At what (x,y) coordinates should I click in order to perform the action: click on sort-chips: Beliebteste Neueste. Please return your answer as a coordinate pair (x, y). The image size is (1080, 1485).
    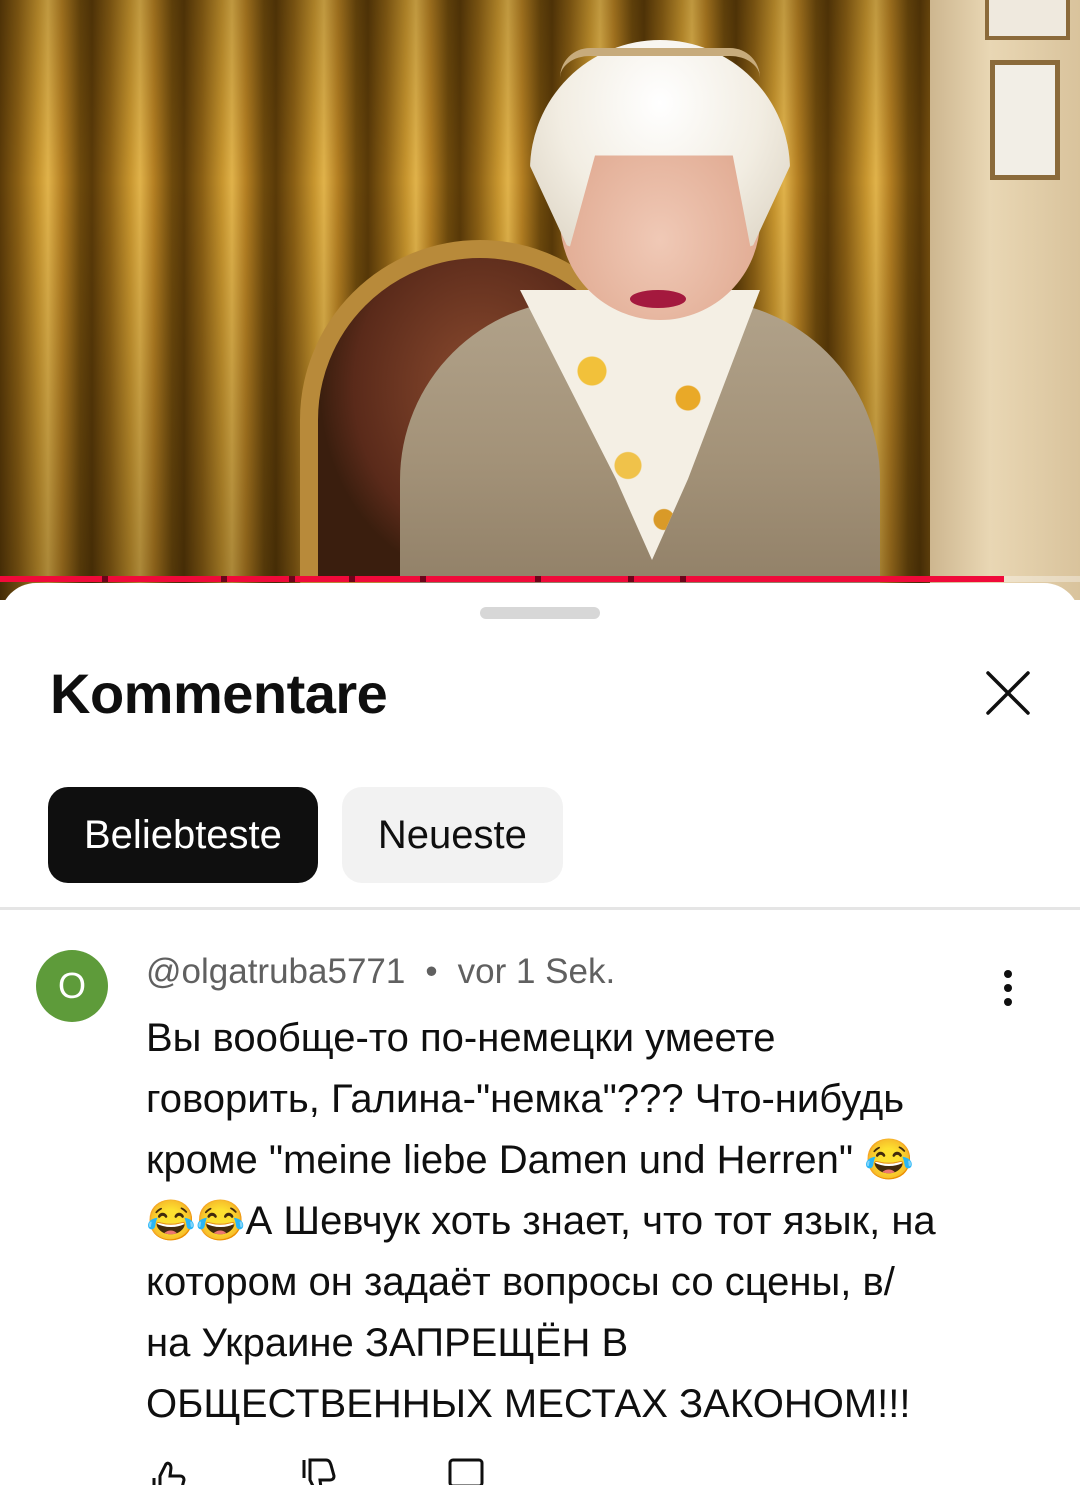
    Looking at the image, I should click on (305, 835).